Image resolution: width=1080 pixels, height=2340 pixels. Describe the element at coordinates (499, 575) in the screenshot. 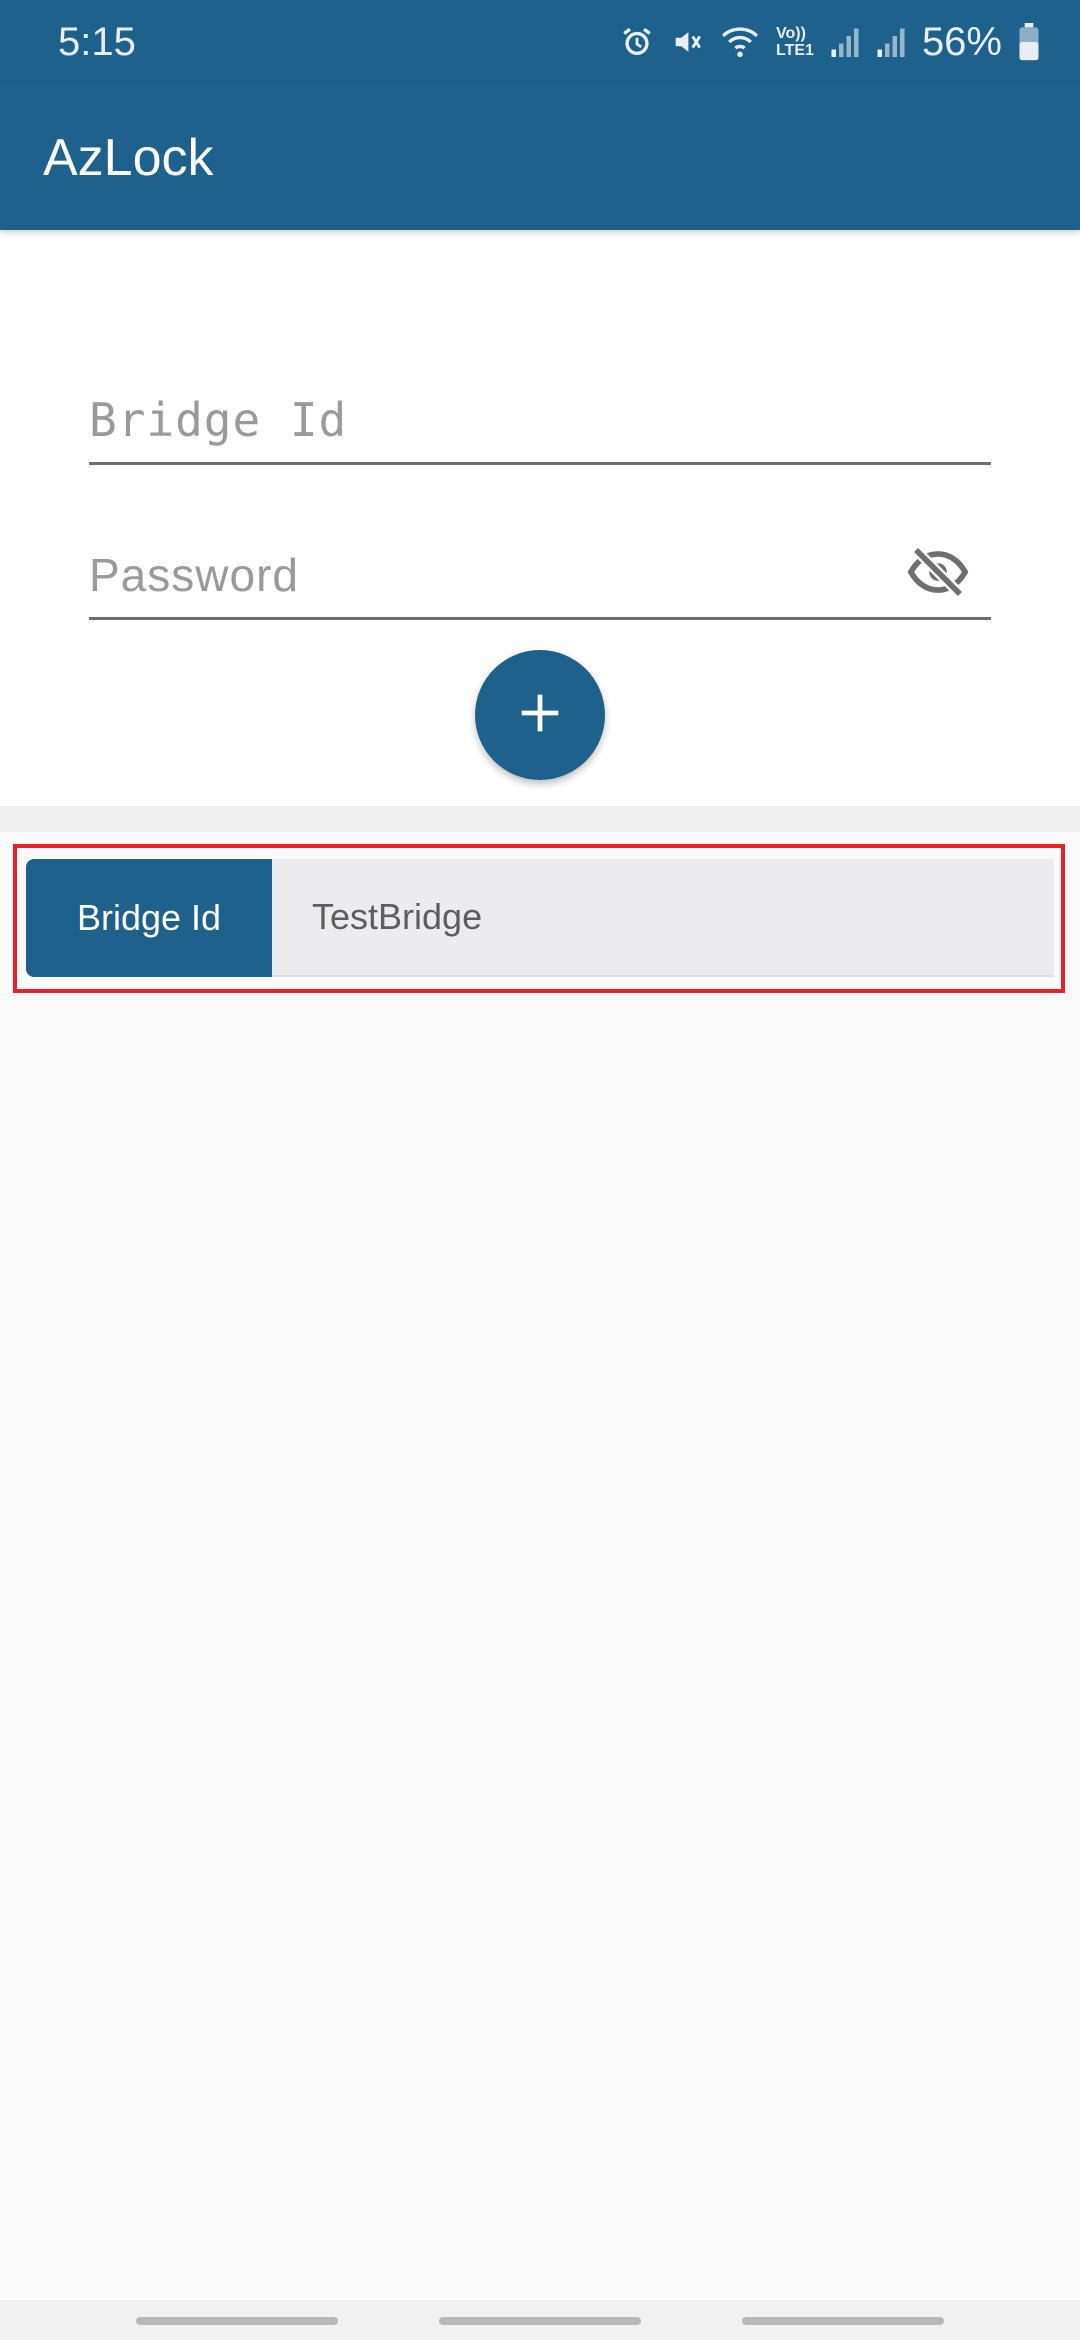

I see `password-input` at that location.